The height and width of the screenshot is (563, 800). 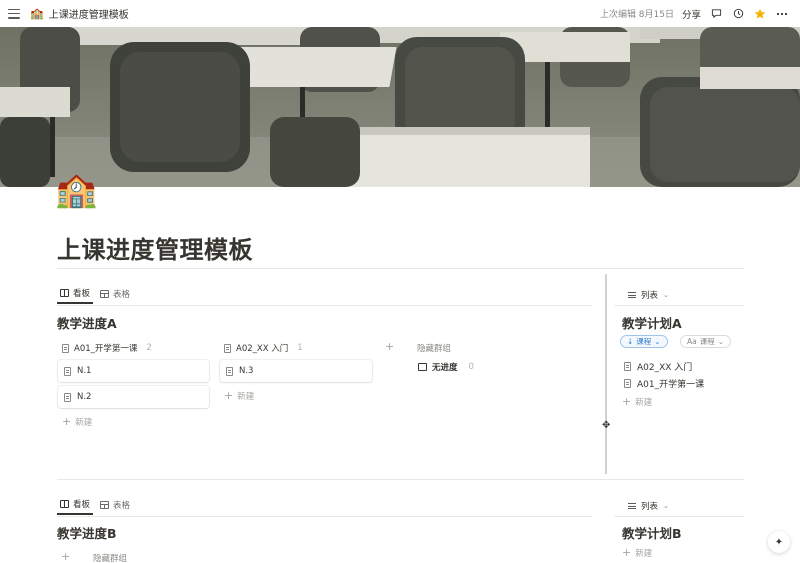 I want to click on star-icon, so click(x=760, y=14).